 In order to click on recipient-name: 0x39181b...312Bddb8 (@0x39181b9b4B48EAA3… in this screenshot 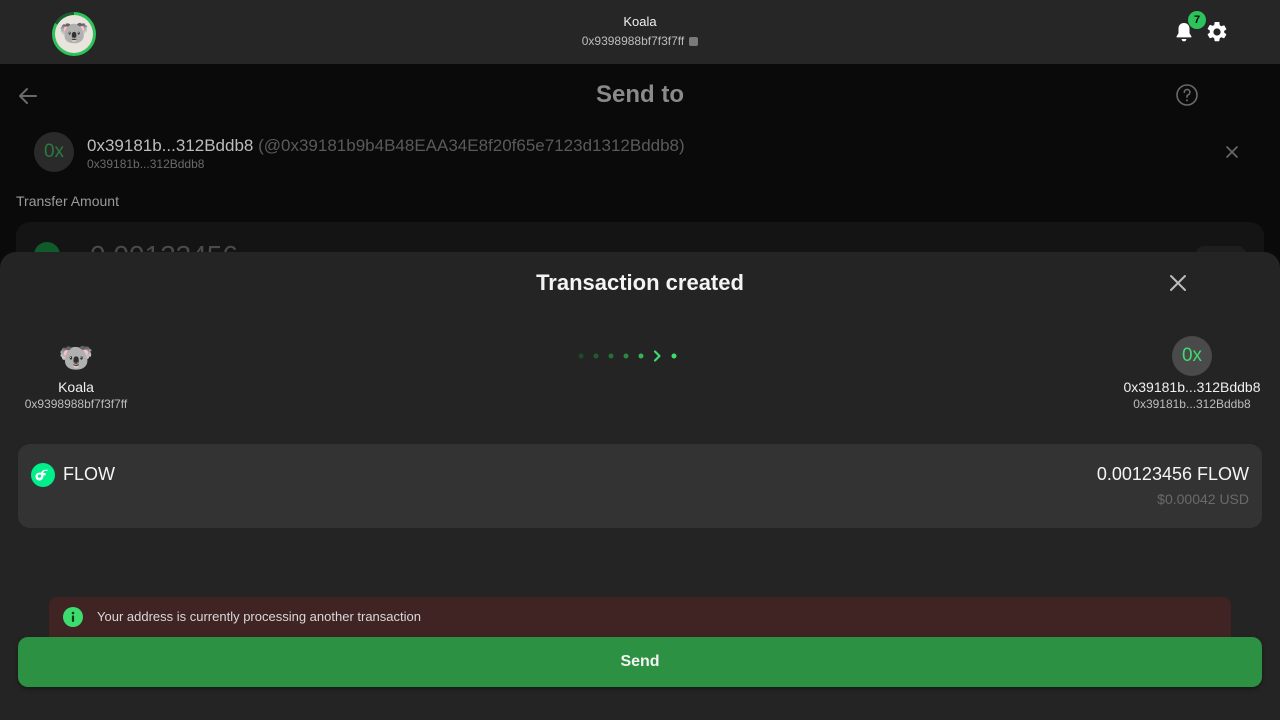, I will do `click(386, 146)`.